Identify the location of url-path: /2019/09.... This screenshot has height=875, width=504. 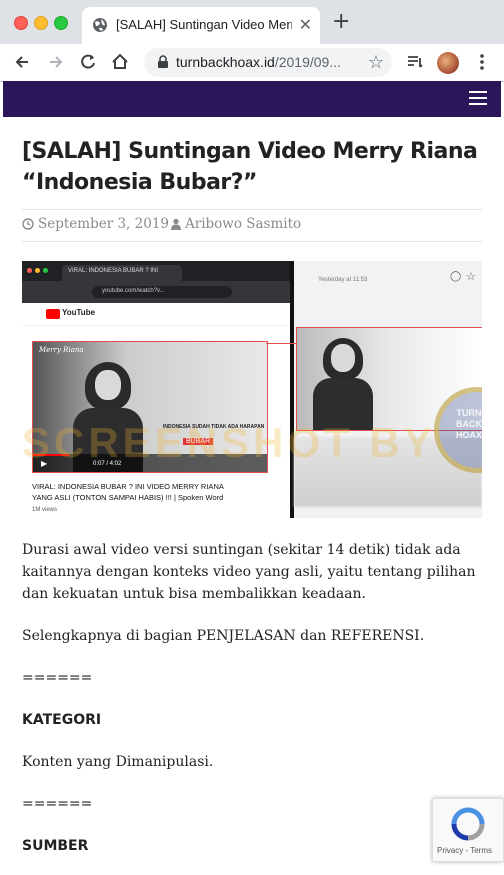
(308, 62).